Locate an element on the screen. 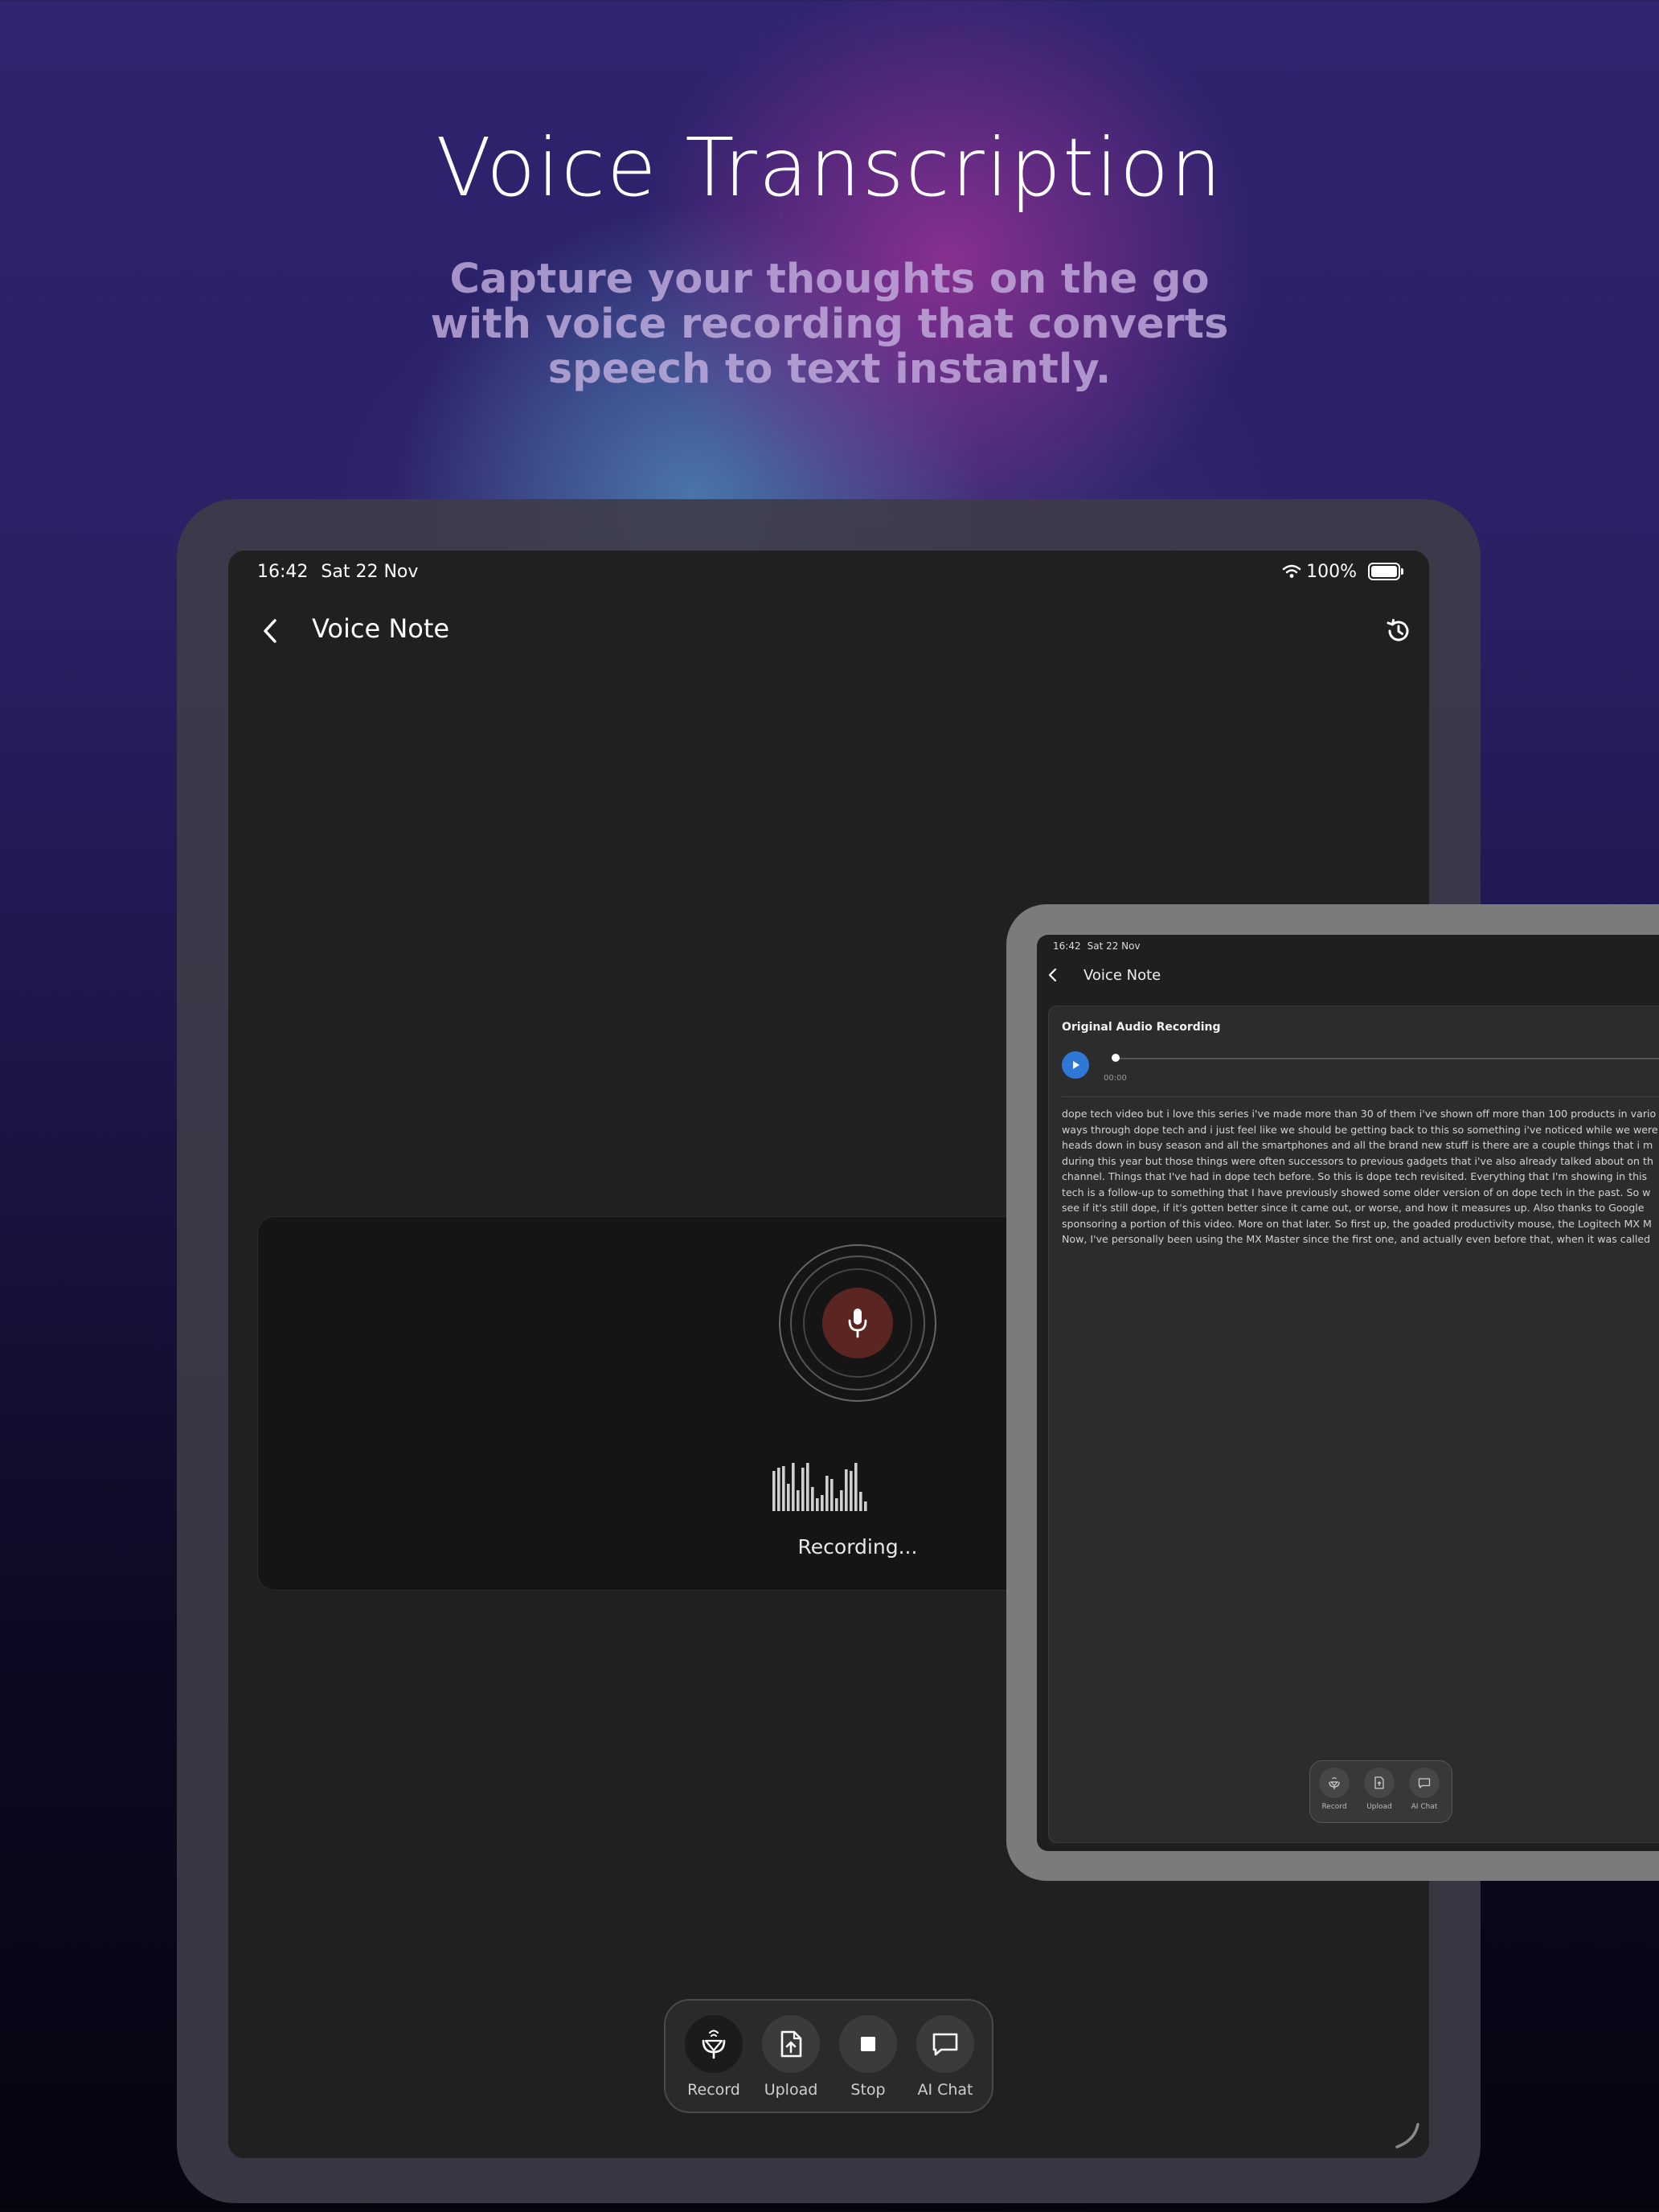 The height and width of the screenshot is (2212, 1659). stop-label: Stop is located at coordinates (868, 2090).